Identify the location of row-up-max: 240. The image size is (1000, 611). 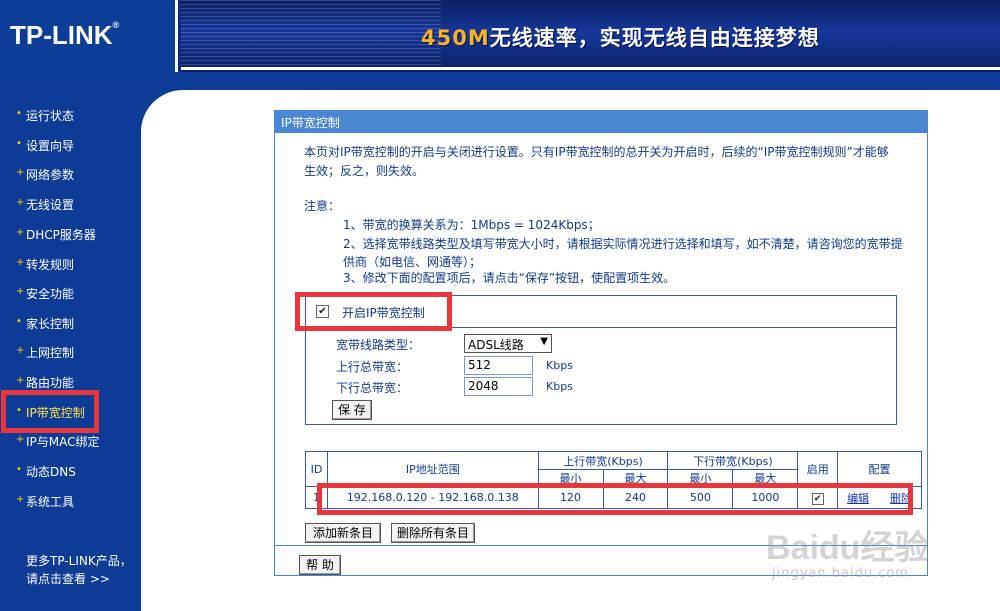
(635, 497).